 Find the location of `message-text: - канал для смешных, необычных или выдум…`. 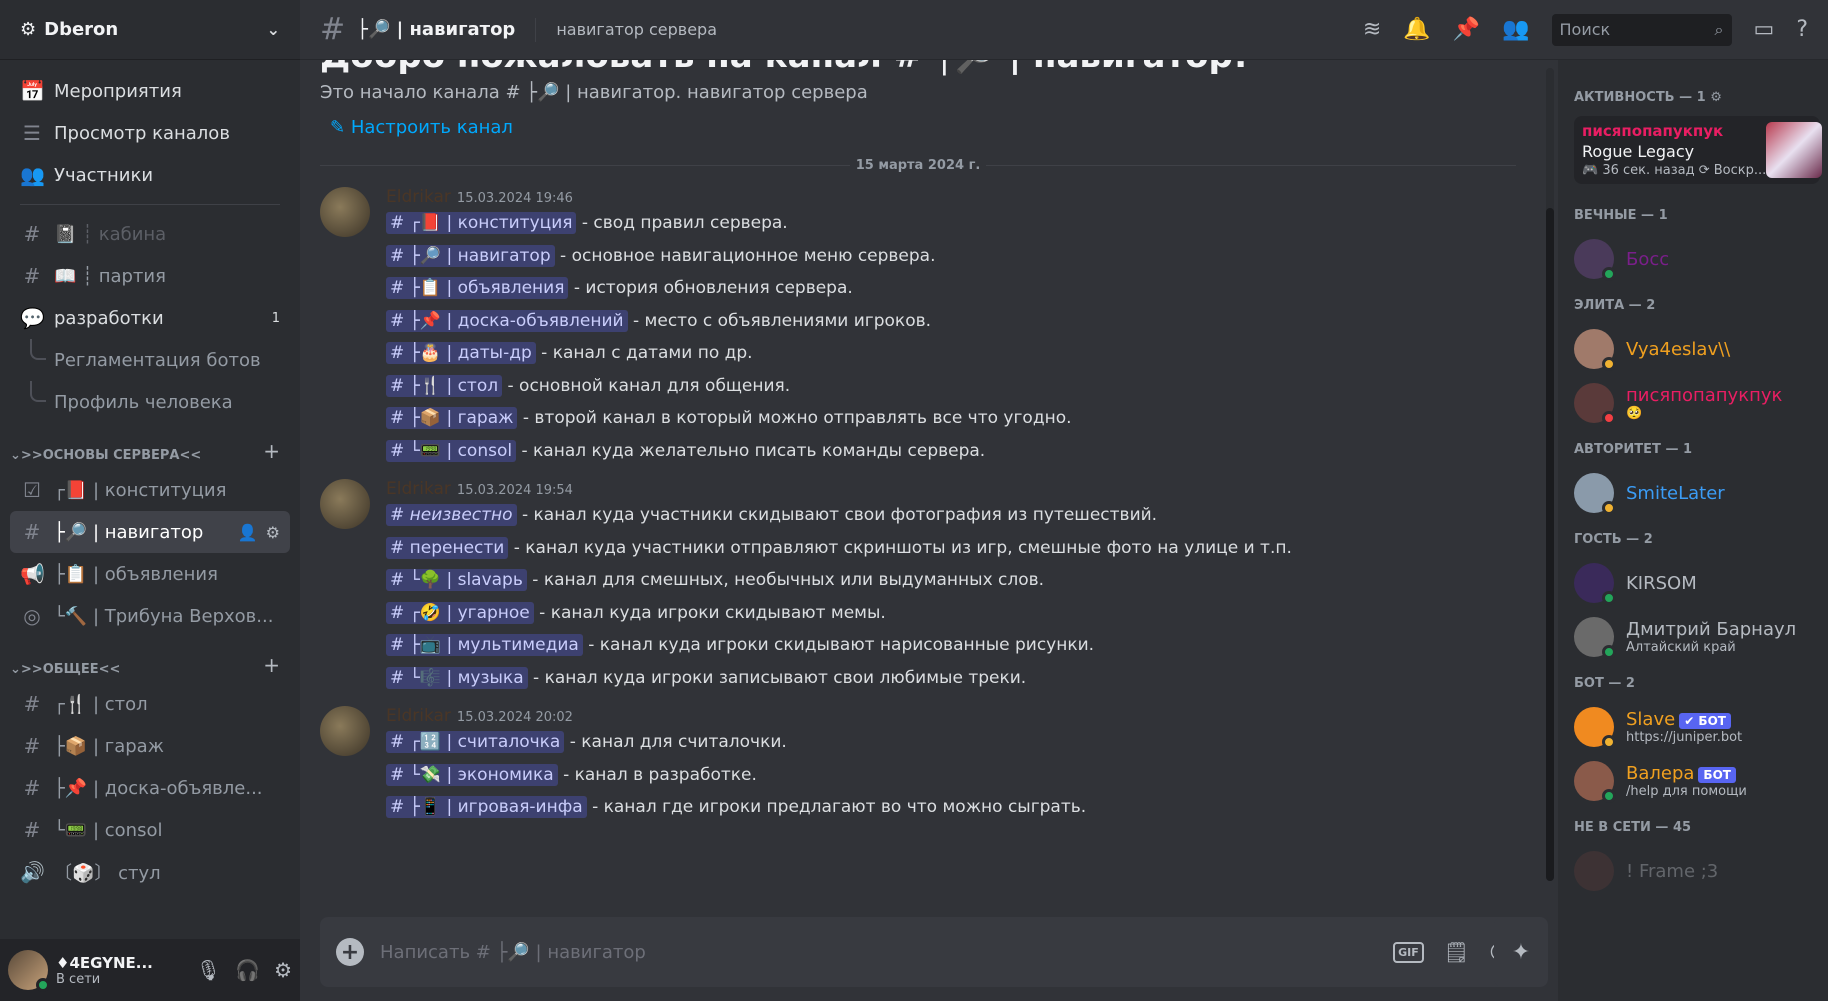

message-text: - канал для смешных, необычных или выдум… is located at coordinates (785, 580).